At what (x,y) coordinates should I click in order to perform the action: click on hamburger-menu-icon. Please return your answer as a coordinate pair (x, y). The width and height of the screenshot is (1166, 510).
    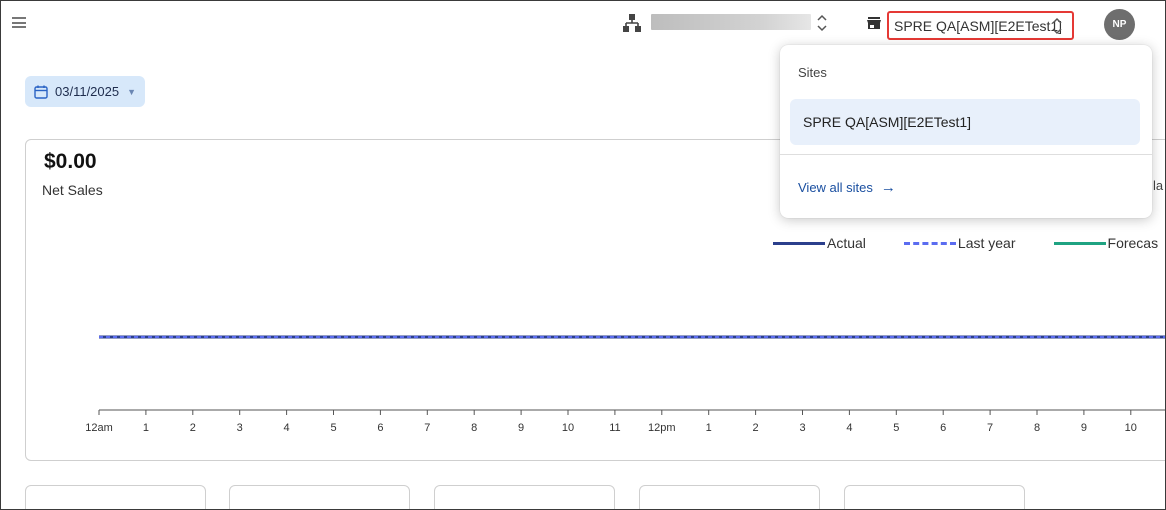
    Looking at the image, I should click on (19, 22).